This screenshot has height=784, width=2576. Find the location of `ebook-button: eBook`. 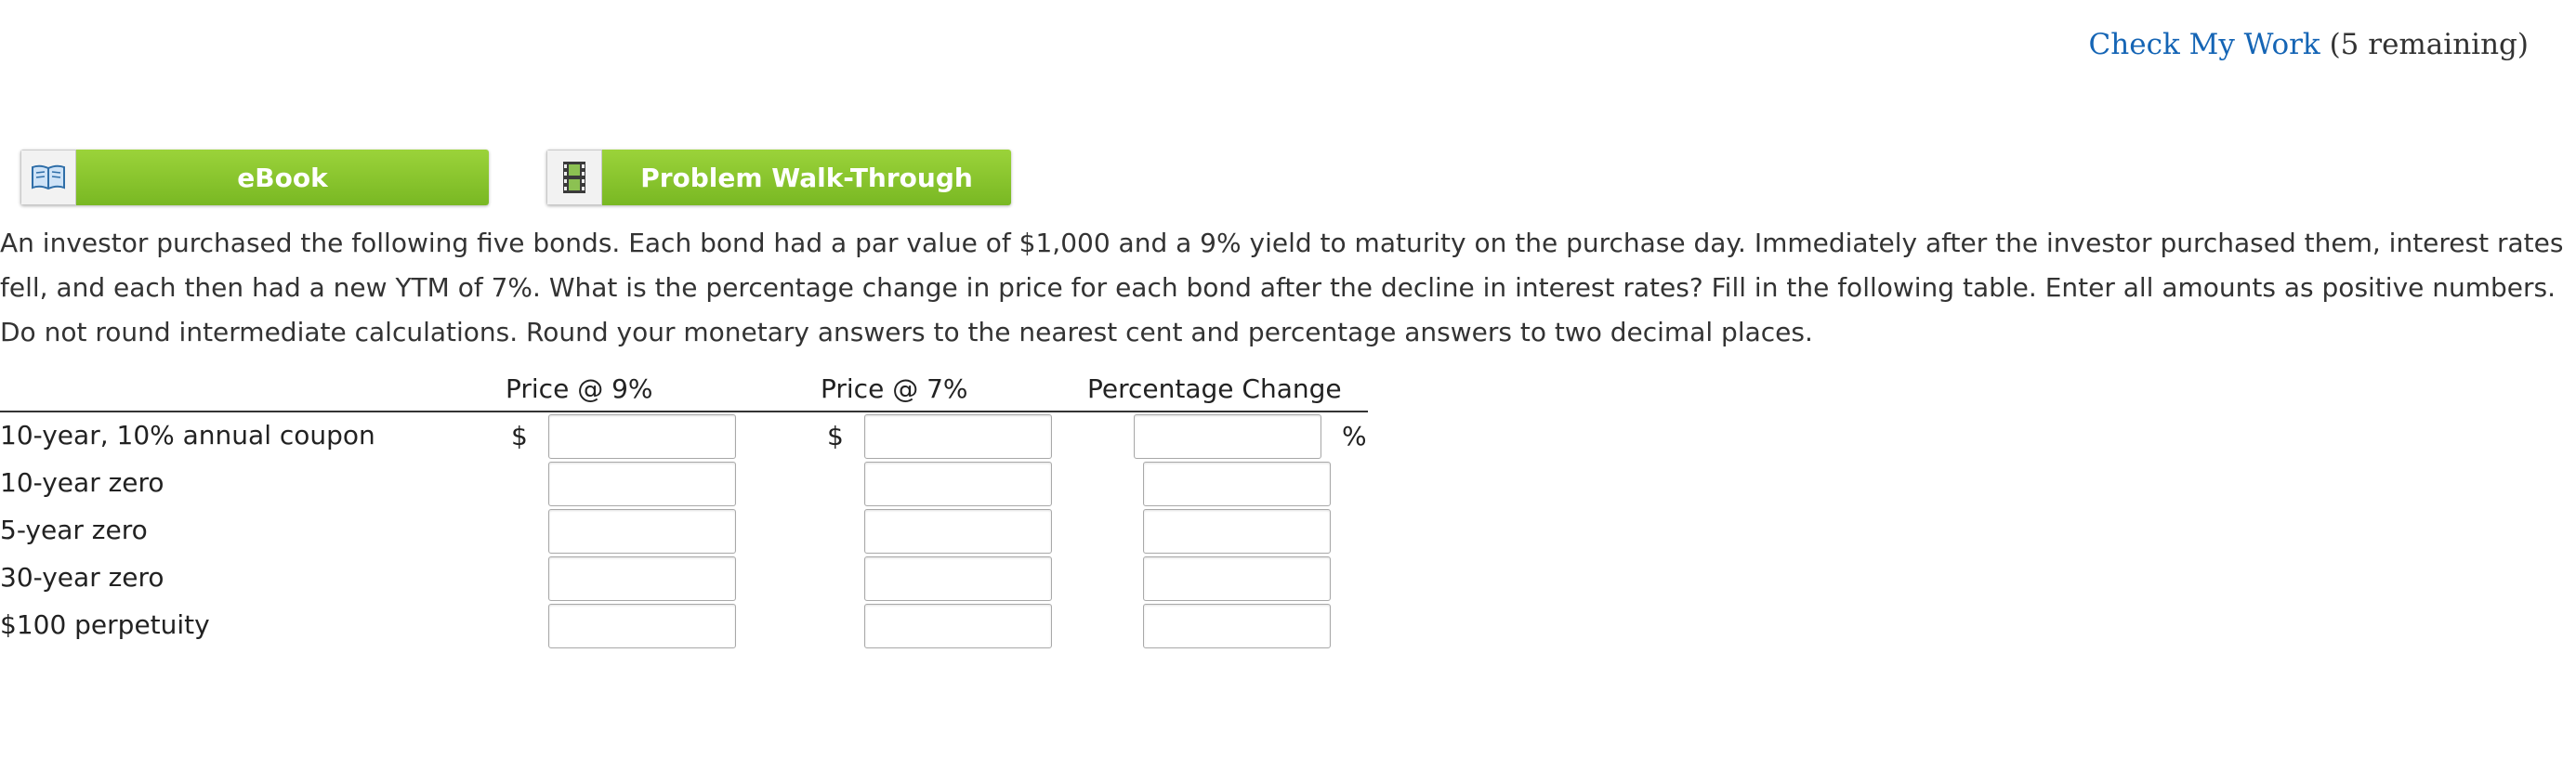

ebook-button: eBook is located at coordinates (254, 177).